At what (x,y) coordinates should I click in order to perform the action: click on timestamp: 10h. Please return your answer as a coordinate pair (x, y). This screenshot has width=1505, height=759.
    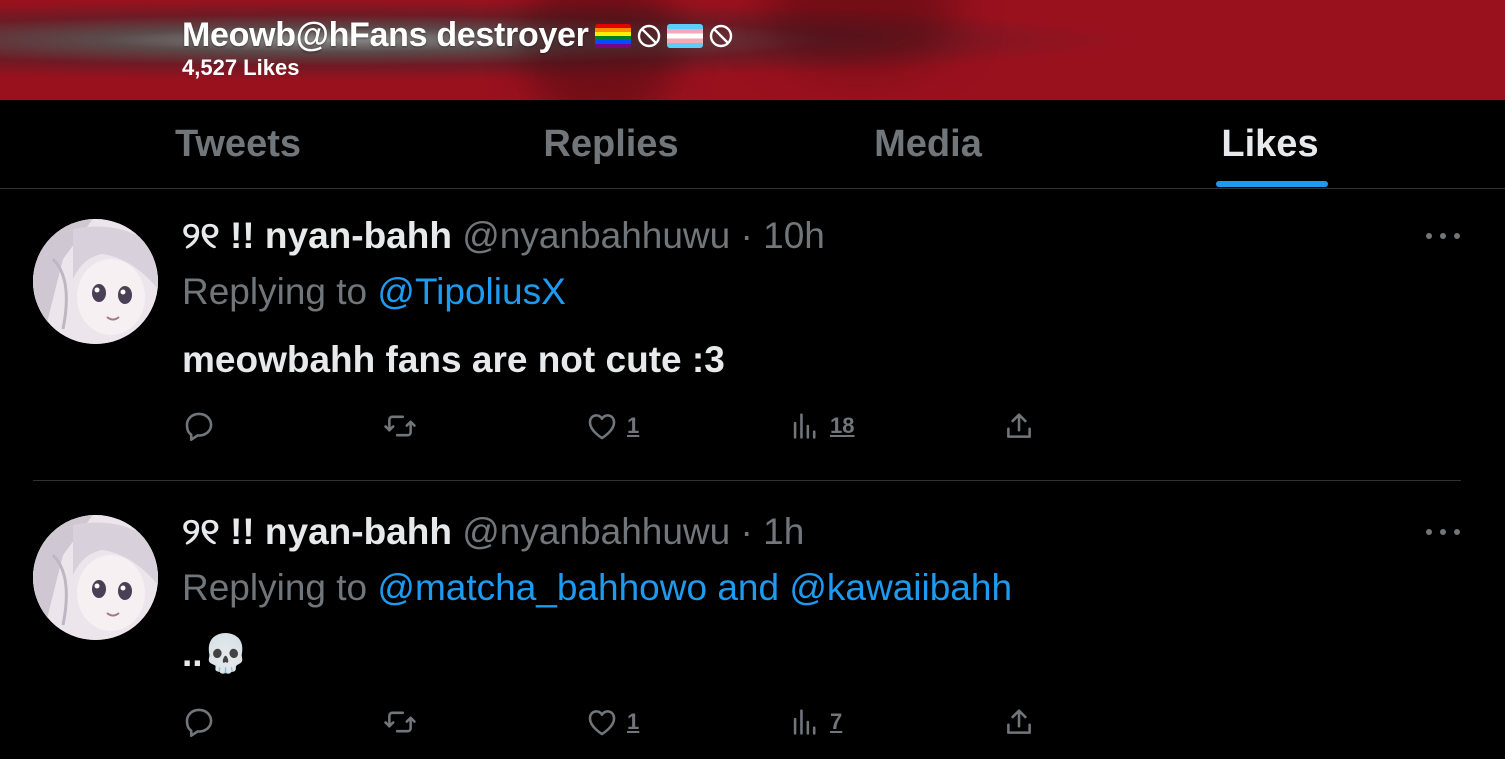
    Looking at the image, I should click on (794, 235).